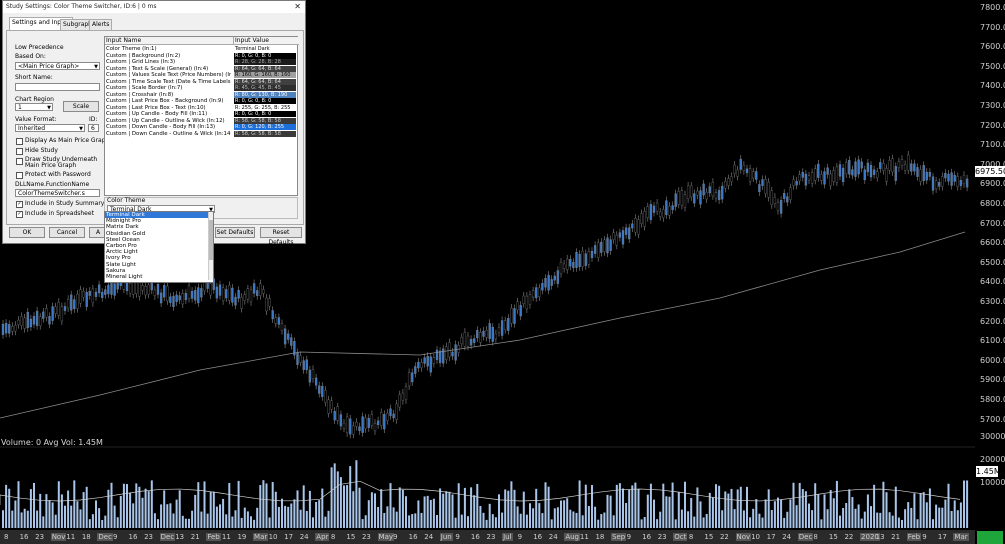 This screenshot has height=544, width=1005. What do you see at coordinates (19, 151) in the screenshot?
I see `hide-study-checkbox` at bounding box center [19, 151].